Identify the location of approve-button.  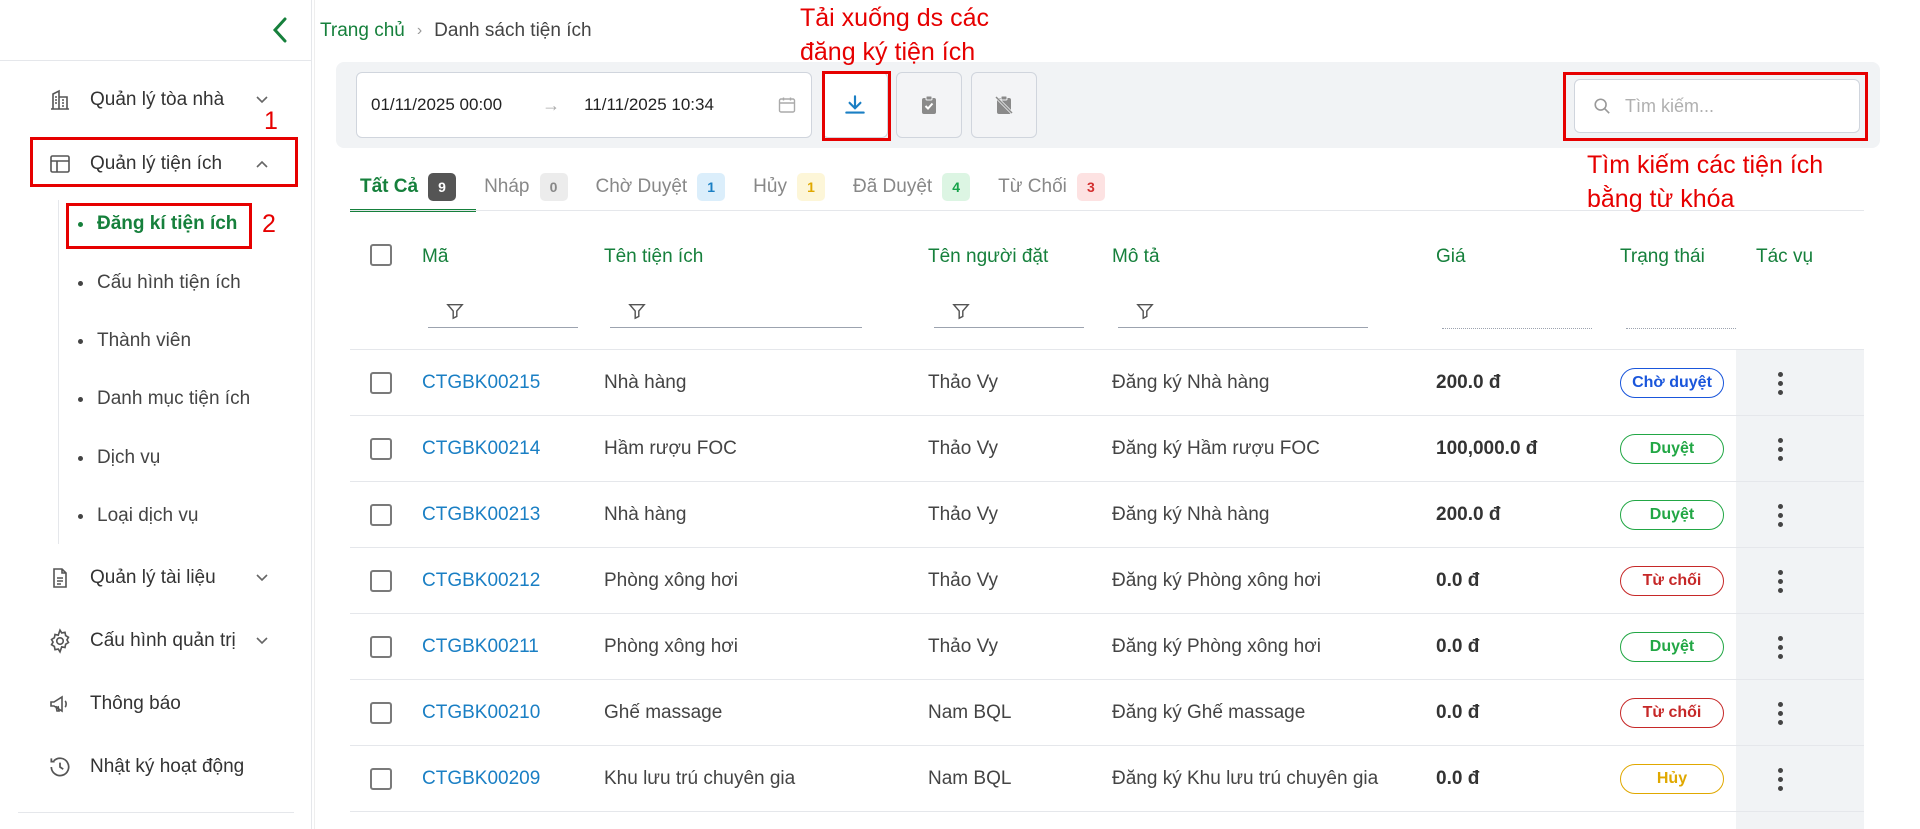
(929, 105).